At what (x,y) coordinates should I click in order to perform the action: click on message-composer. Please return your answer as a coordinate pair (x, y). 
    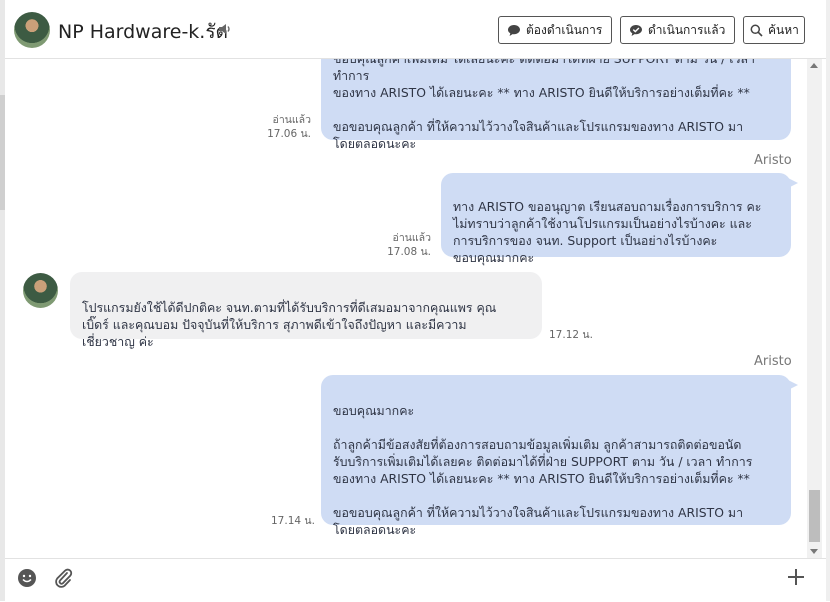
    Looking at the image, I should click on (415, 580).